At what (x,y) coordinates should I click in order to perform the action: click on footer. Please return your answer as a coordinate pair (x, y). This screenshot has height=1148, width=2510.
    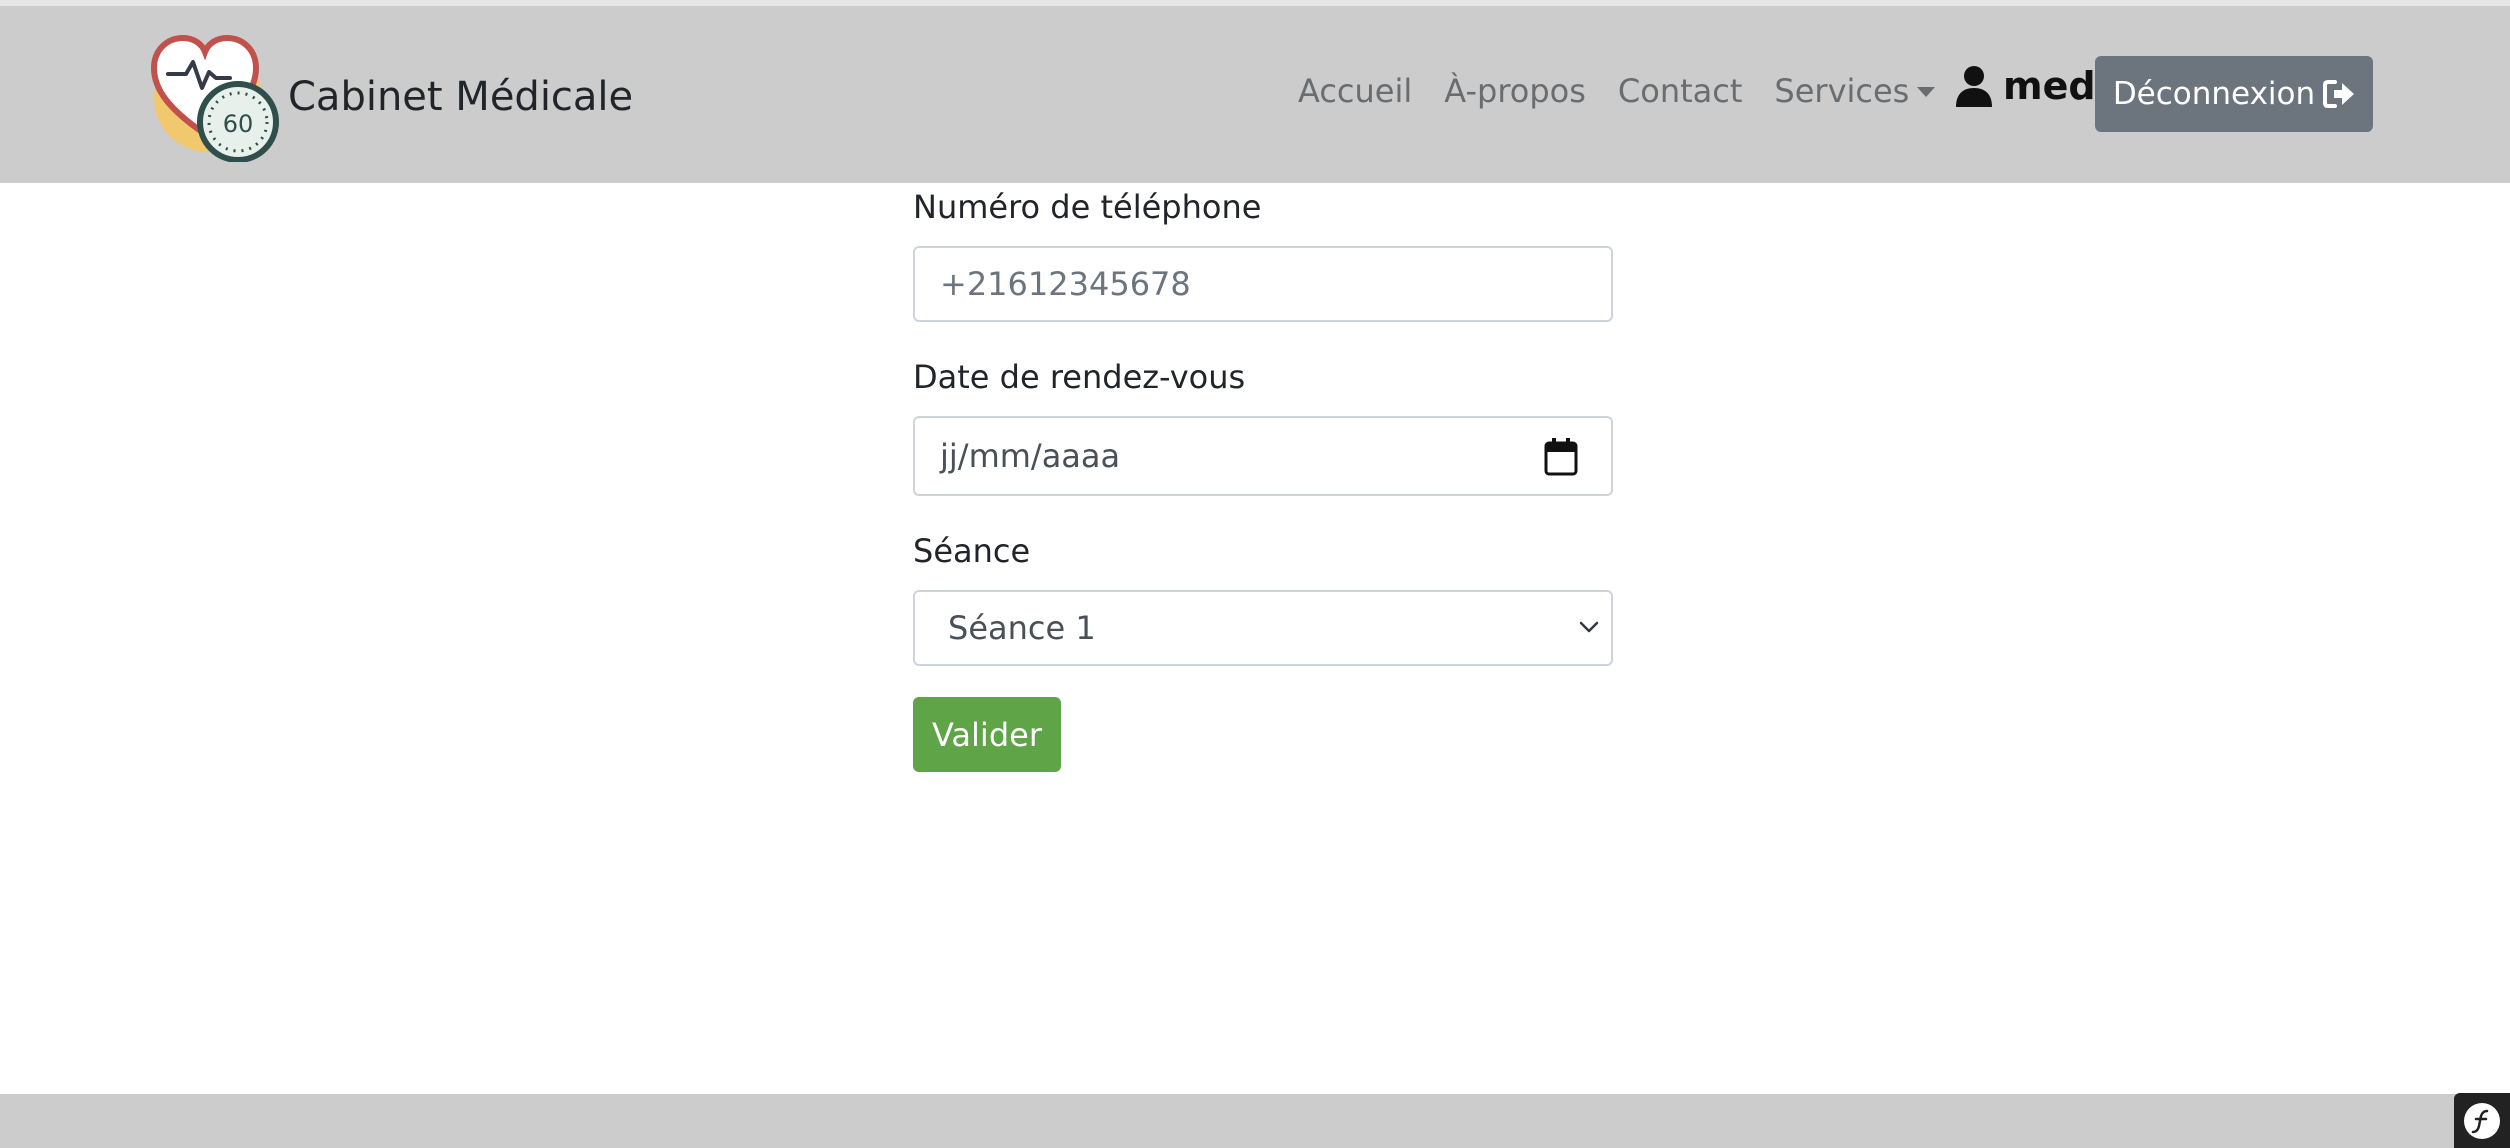
    Looking at the image, I should click on (1255, 1121).